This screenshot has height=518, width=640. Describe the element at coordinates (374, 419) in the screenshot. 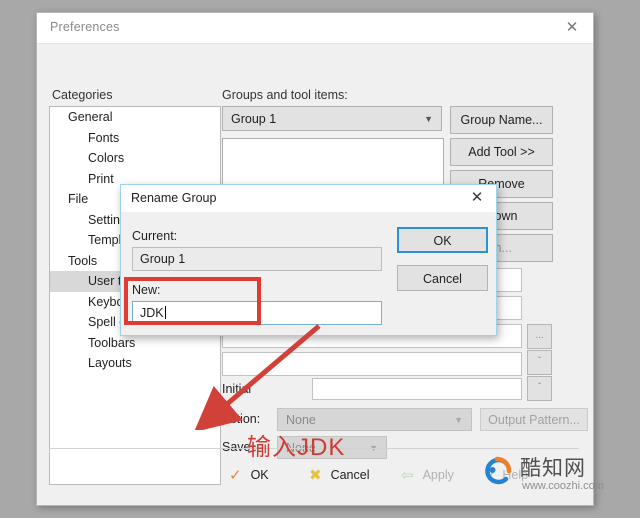

I see `action-select: None ▼` at that location.